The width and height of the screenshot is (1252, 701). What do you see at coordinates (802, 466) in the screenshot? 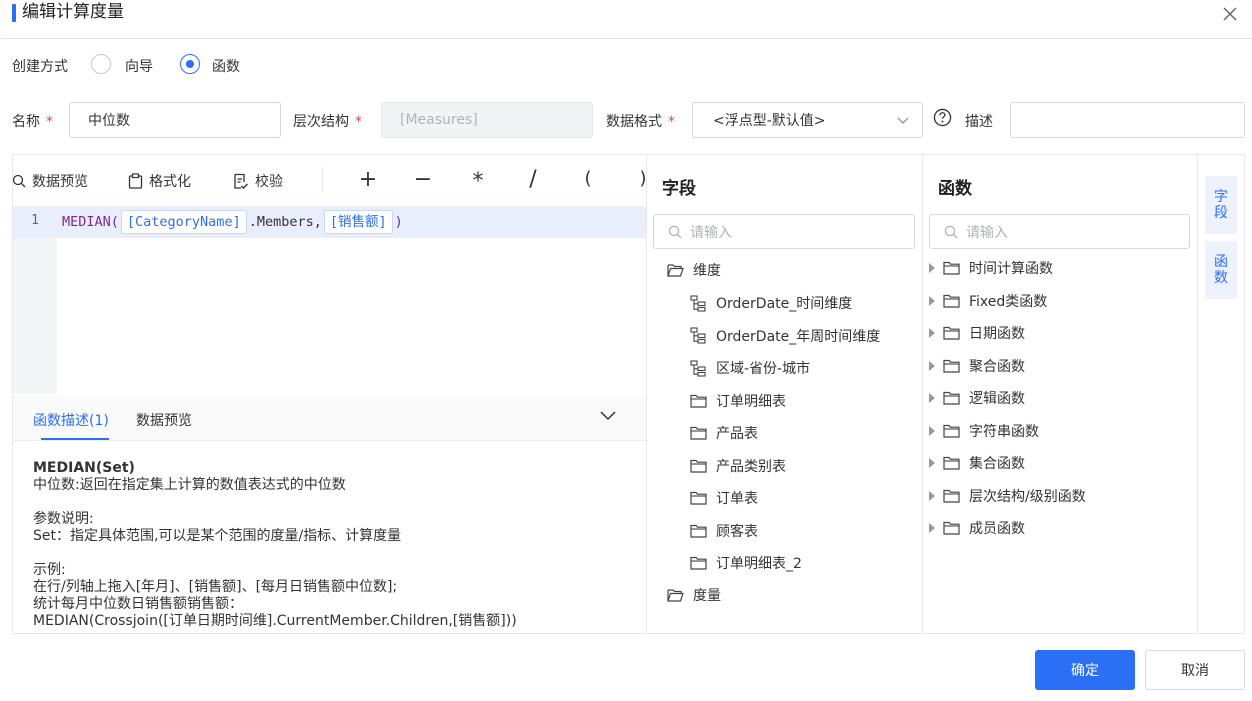
I see `tree-item-product-category: 产品类别表` at bounding box center [802, 466].